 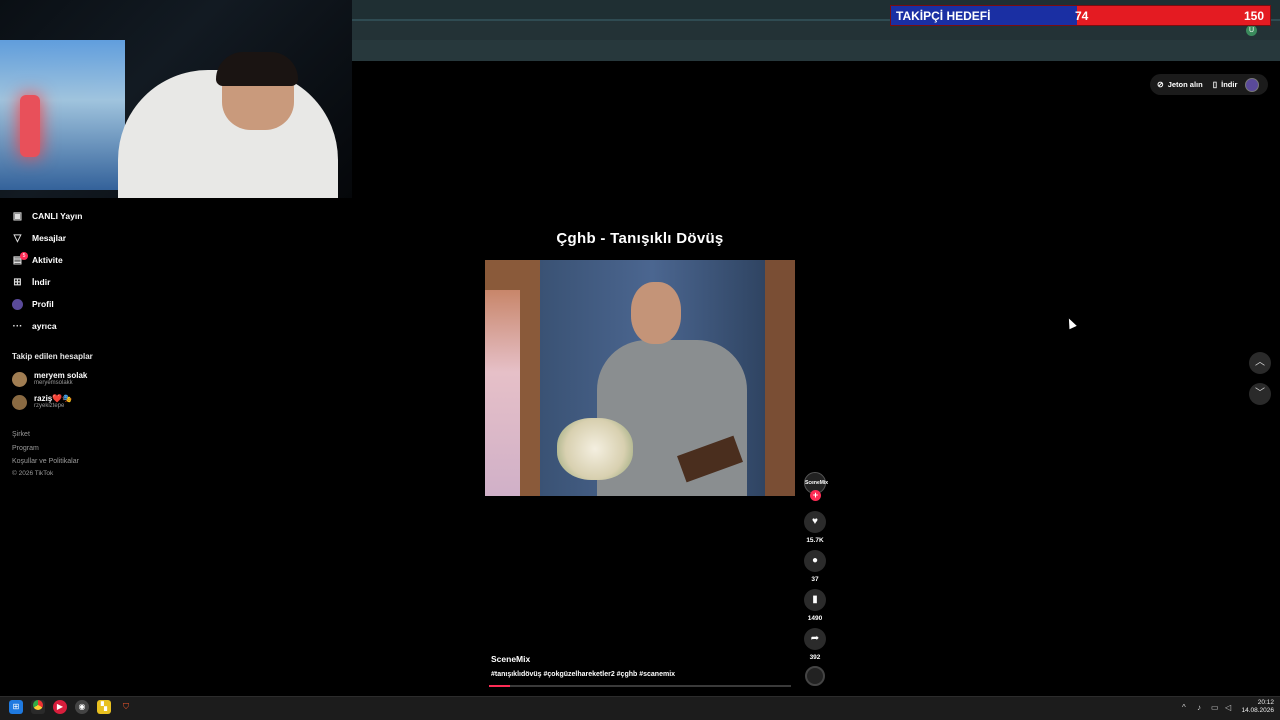 I want to click on chevron-up-tray-icon: ^, so click(x=1184, y=707).